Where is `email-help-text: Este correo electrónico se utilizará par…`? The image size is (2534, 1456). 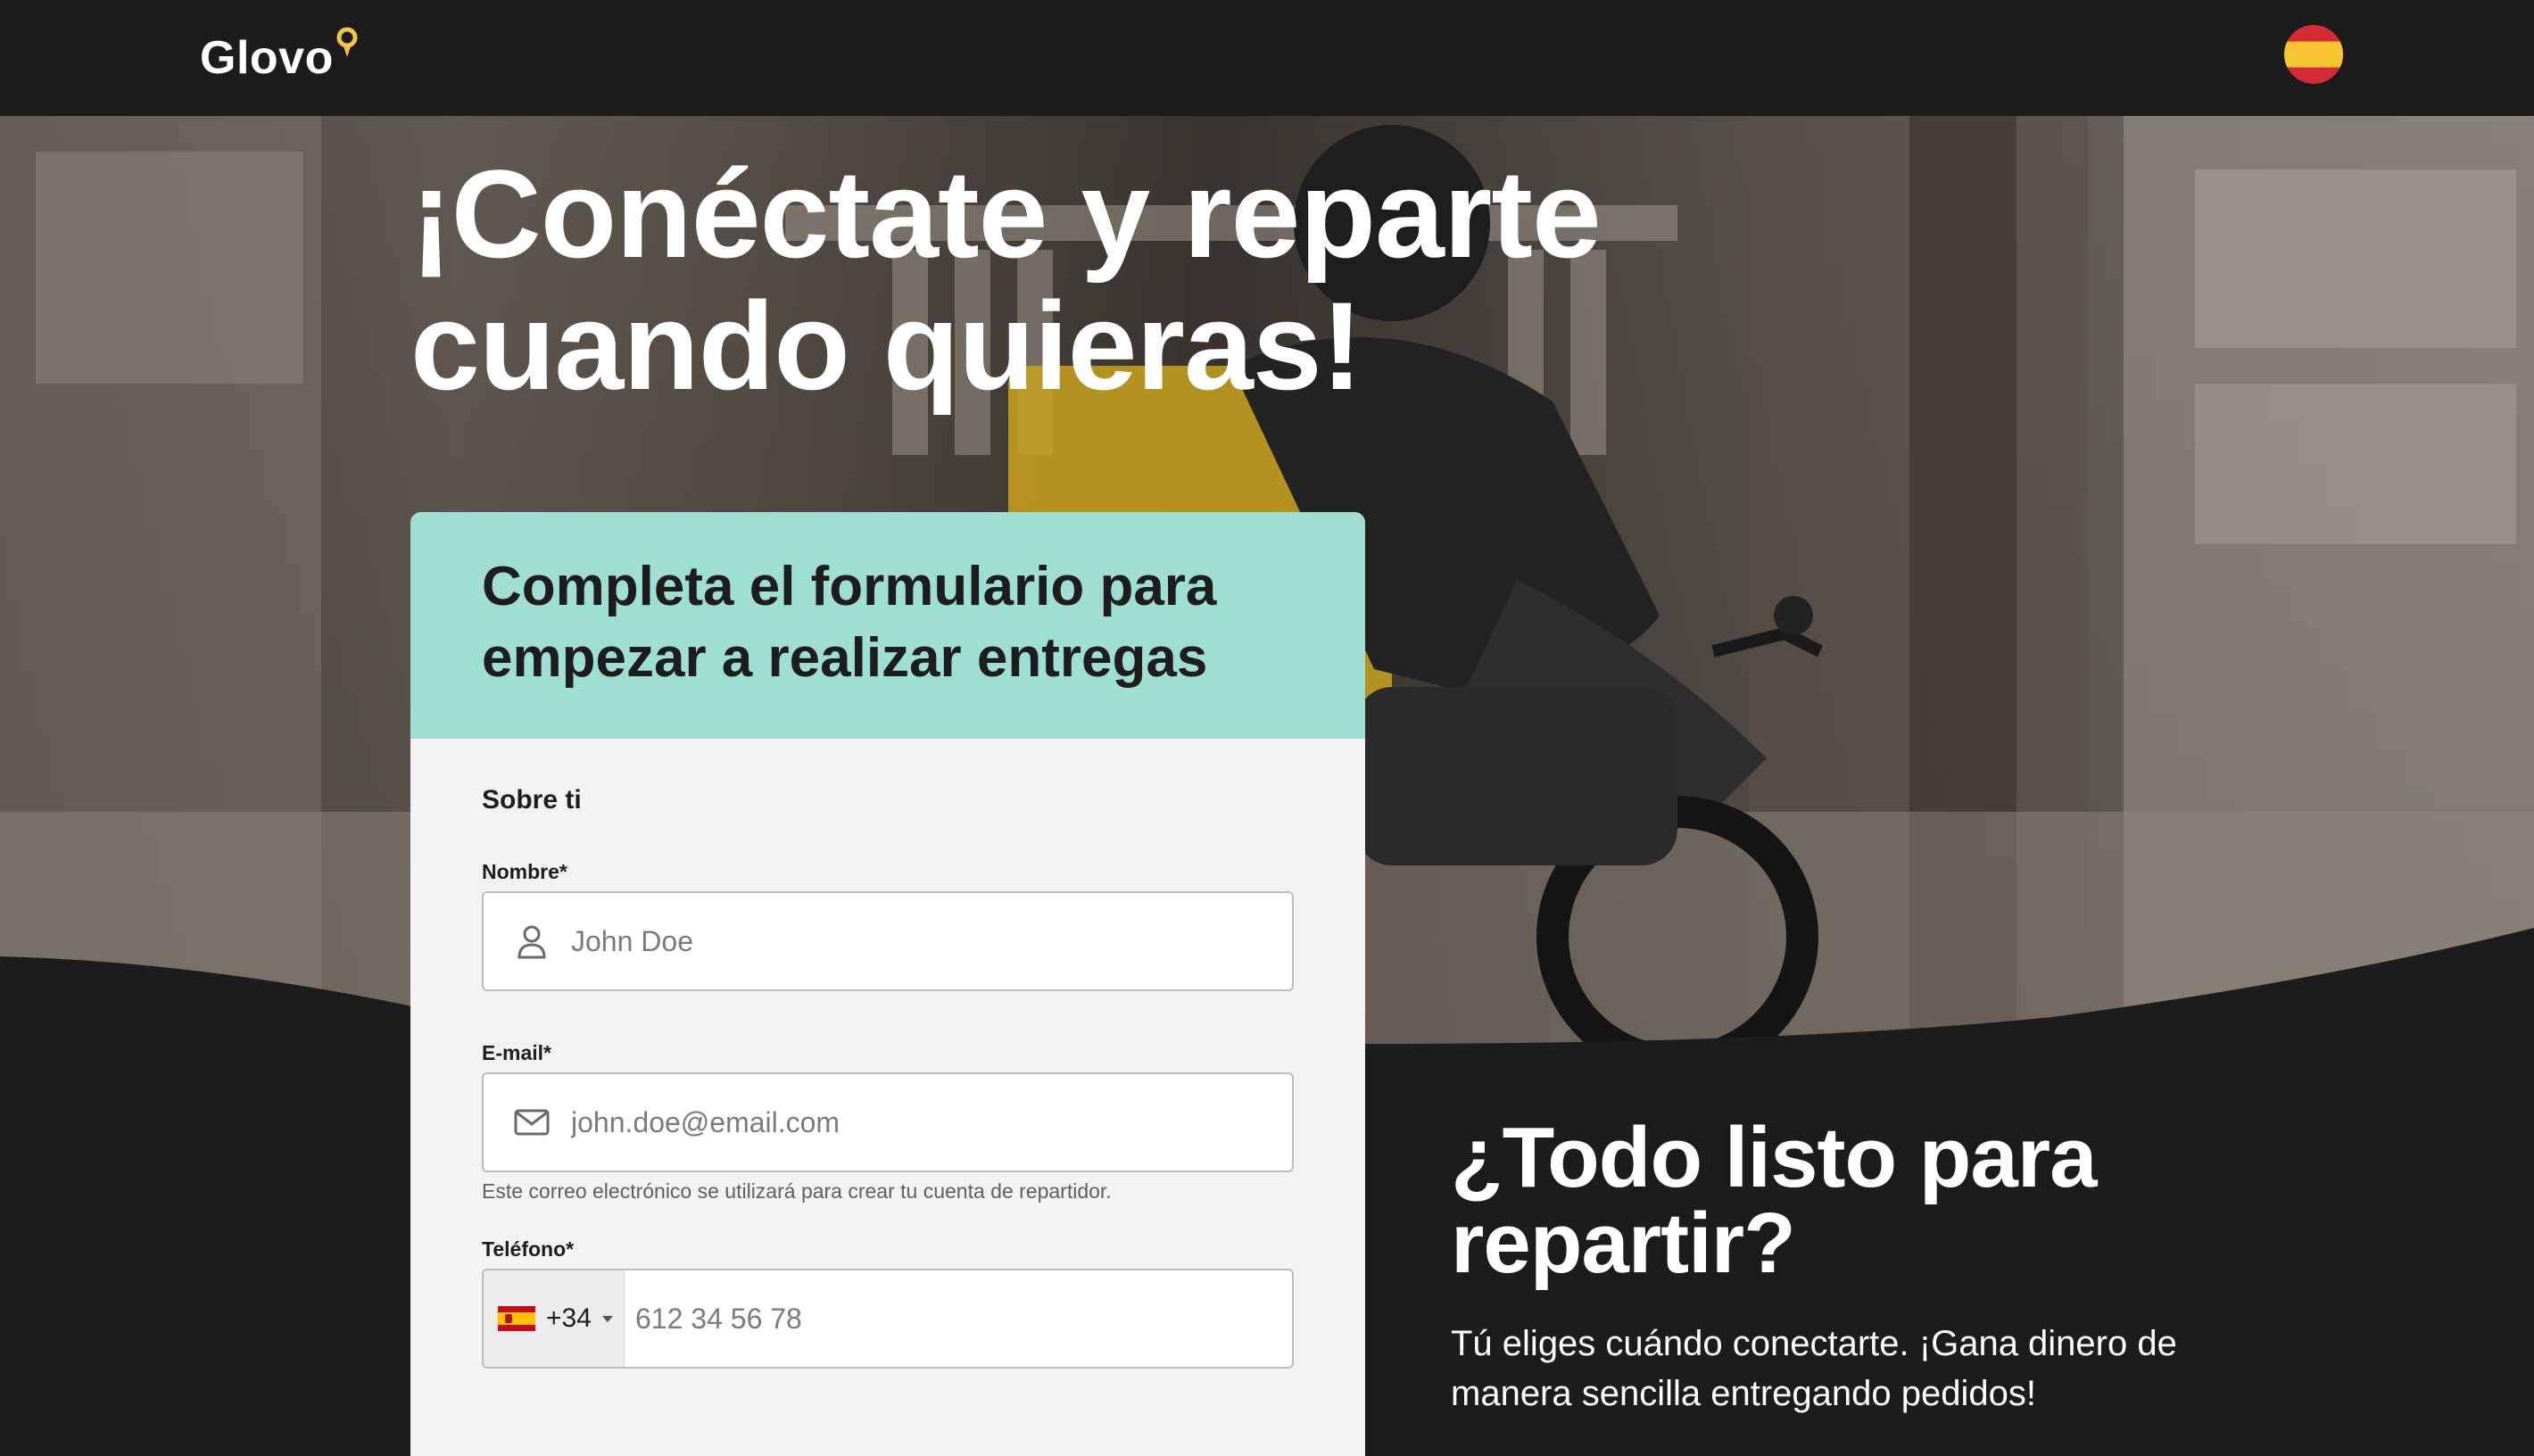 email-help-text: Este correo electrónico se utilizará par… is located at coordinates (797, 1191).